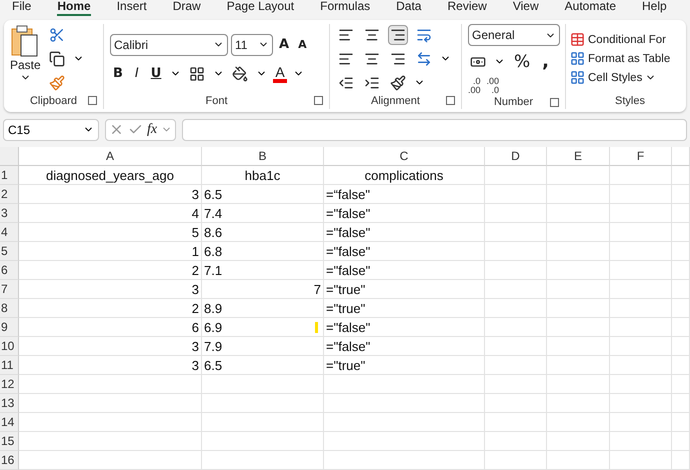  Describe the element at coordinates (404, 194) in the screenshot. I see `table-cell: =“false"` at that location.